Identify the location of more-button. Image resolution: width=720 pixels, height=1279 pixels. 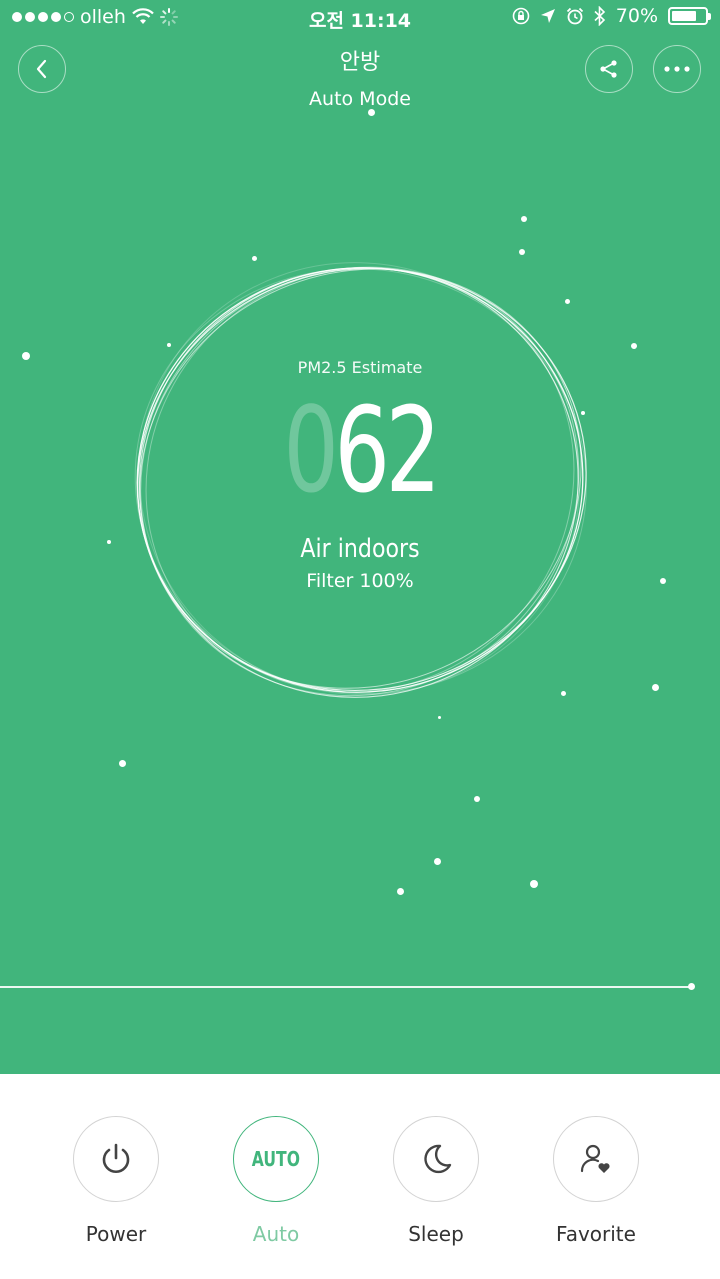
(677, 69).